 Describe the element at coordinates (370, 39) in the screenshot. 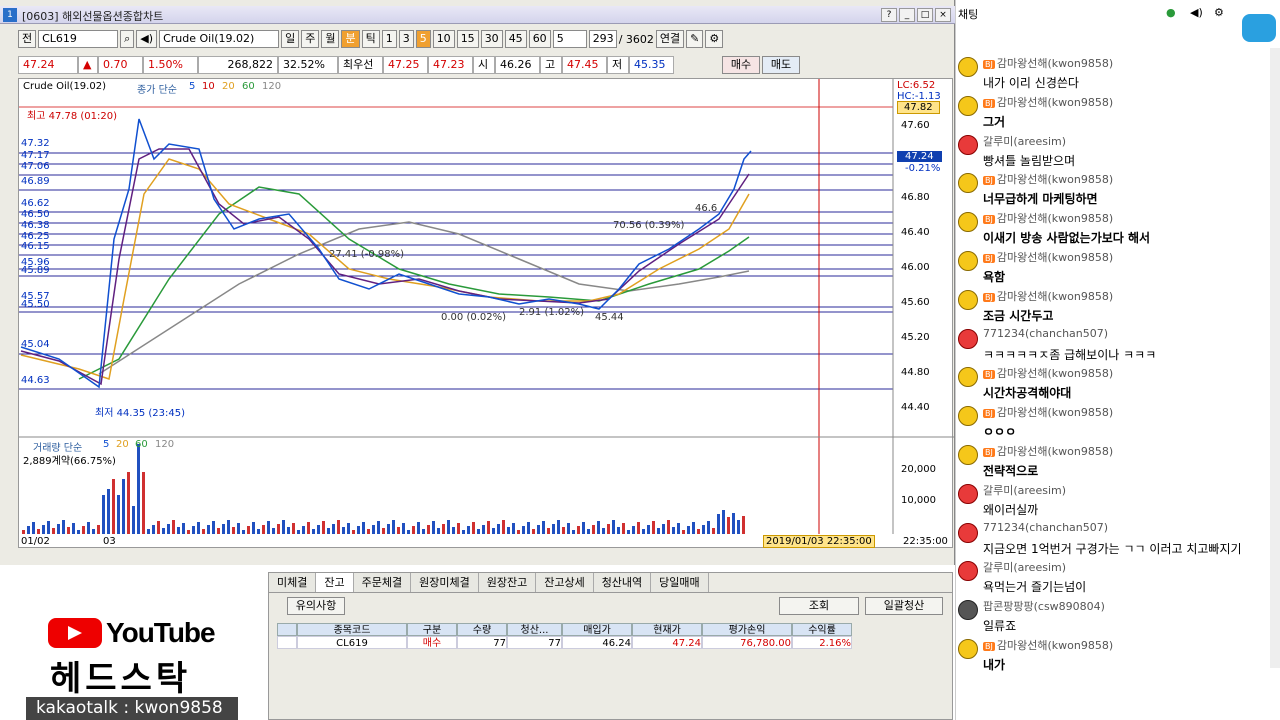

I see `period-tick: 틱` at that location.